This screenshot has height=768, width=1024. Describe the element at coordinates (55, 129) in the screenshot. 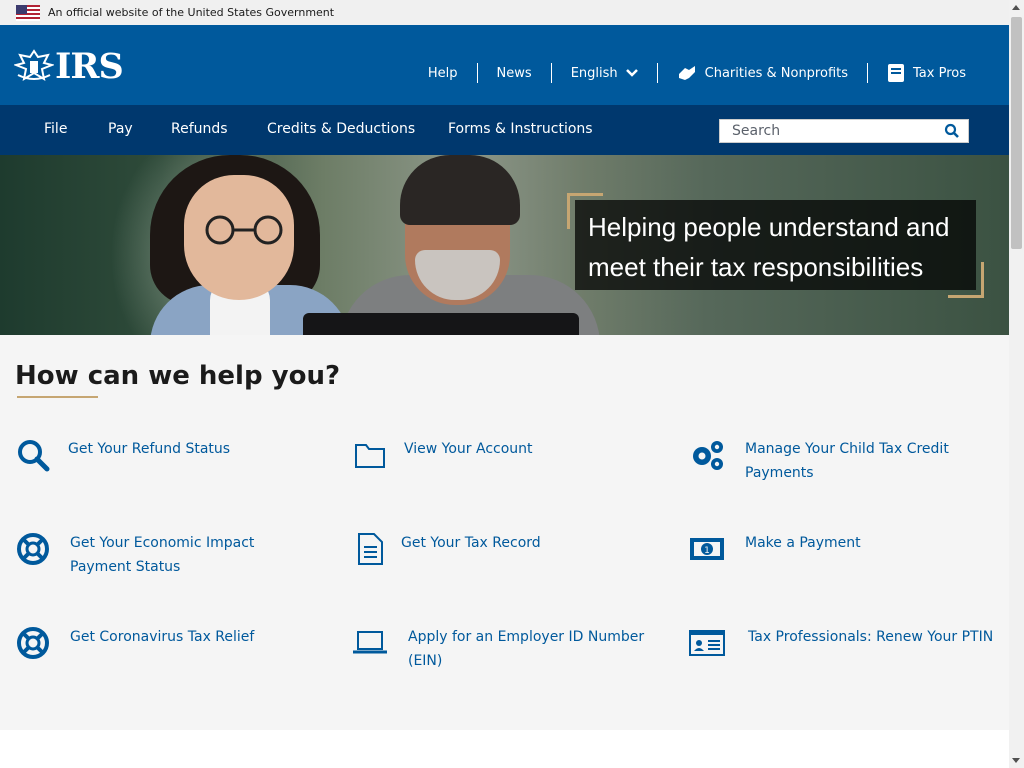

I see `nav-file: File` at that location.